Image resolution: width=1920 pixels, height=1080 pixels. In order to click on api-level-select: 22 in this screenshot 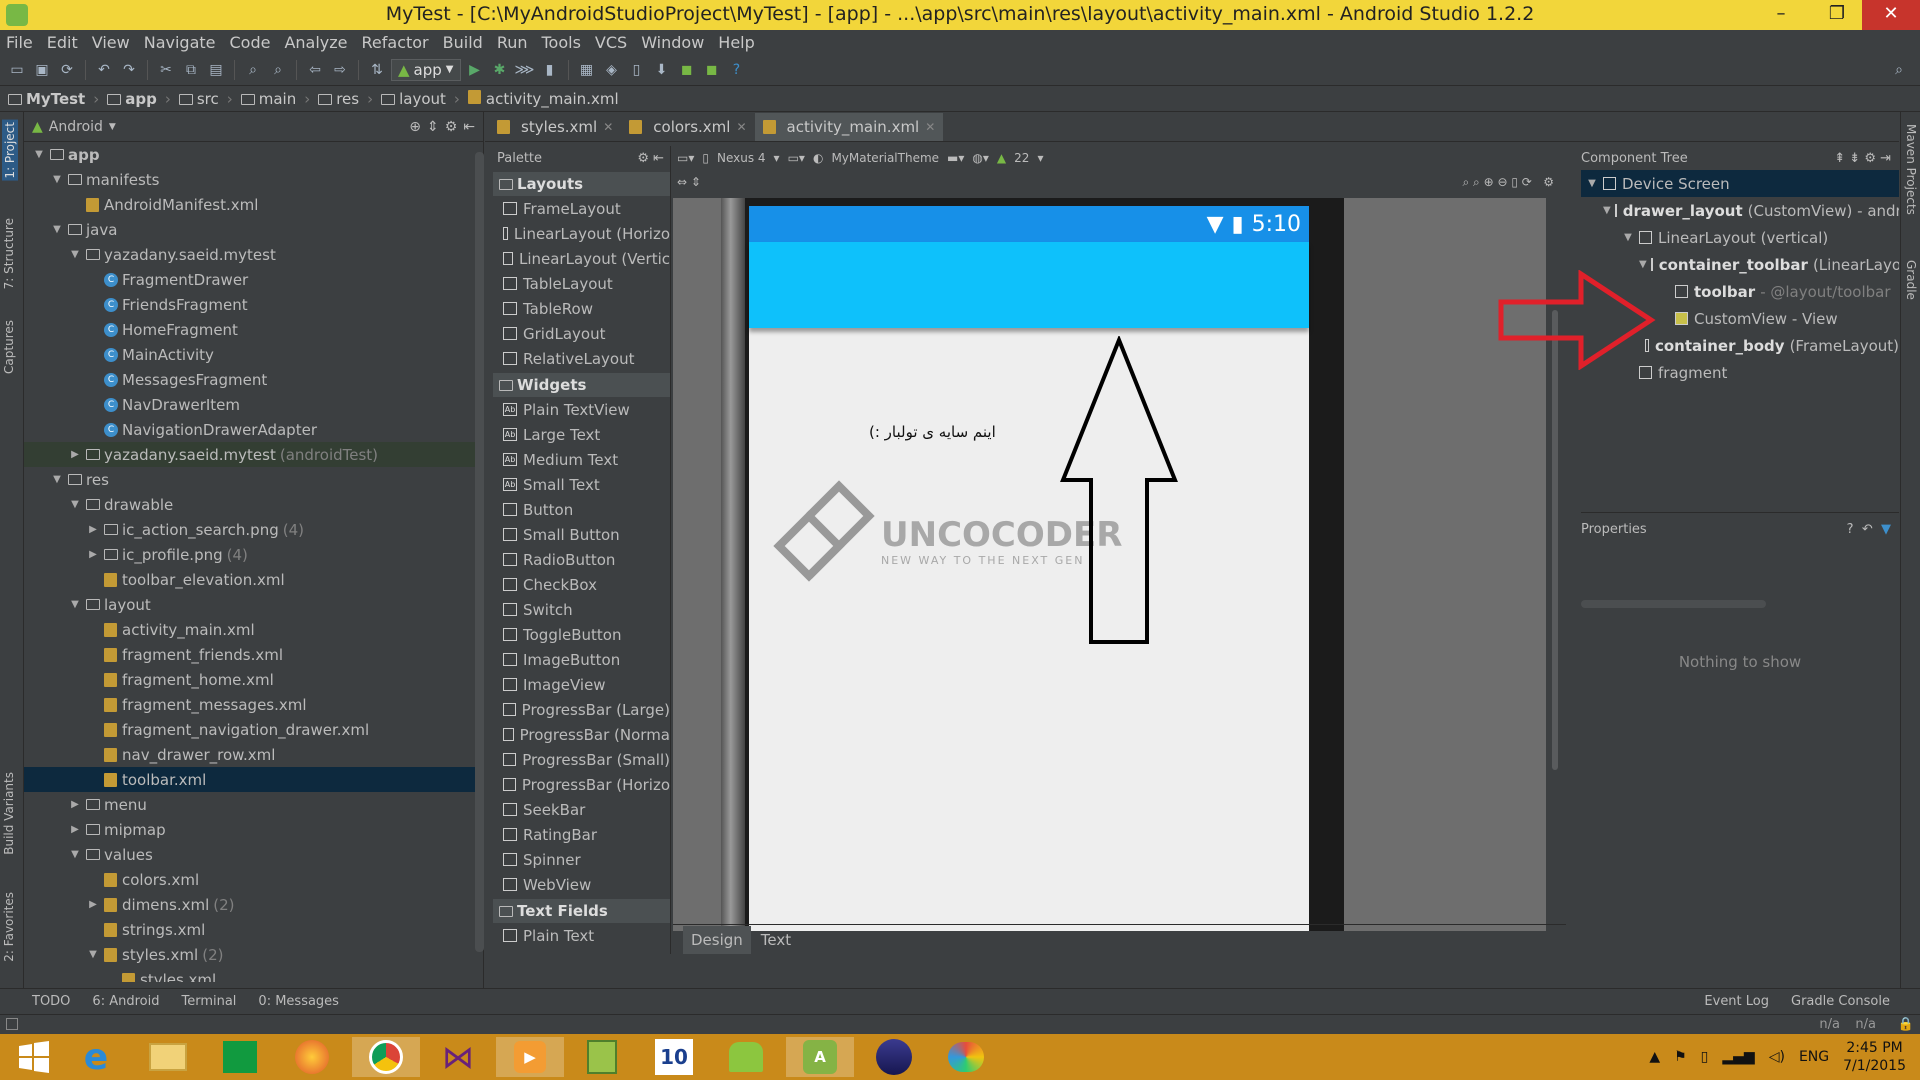, I will do `click(1021, 158)`.